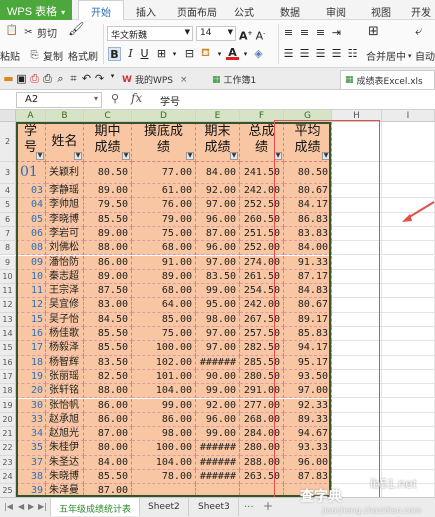 Image resolution: width=435 pixels, height=517 pixels. Describe the element at coordinates (31, 234) in the screenshot. I see `cell-student-id: 06` at that location.